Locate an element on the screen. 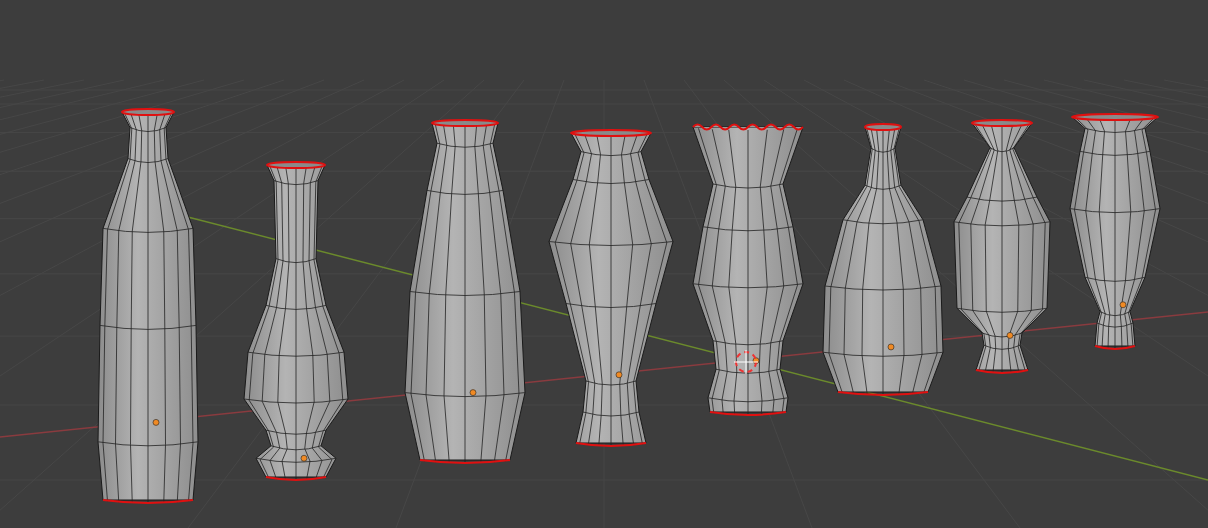  3d-cursor-icon is located at coordinates (746, 362).